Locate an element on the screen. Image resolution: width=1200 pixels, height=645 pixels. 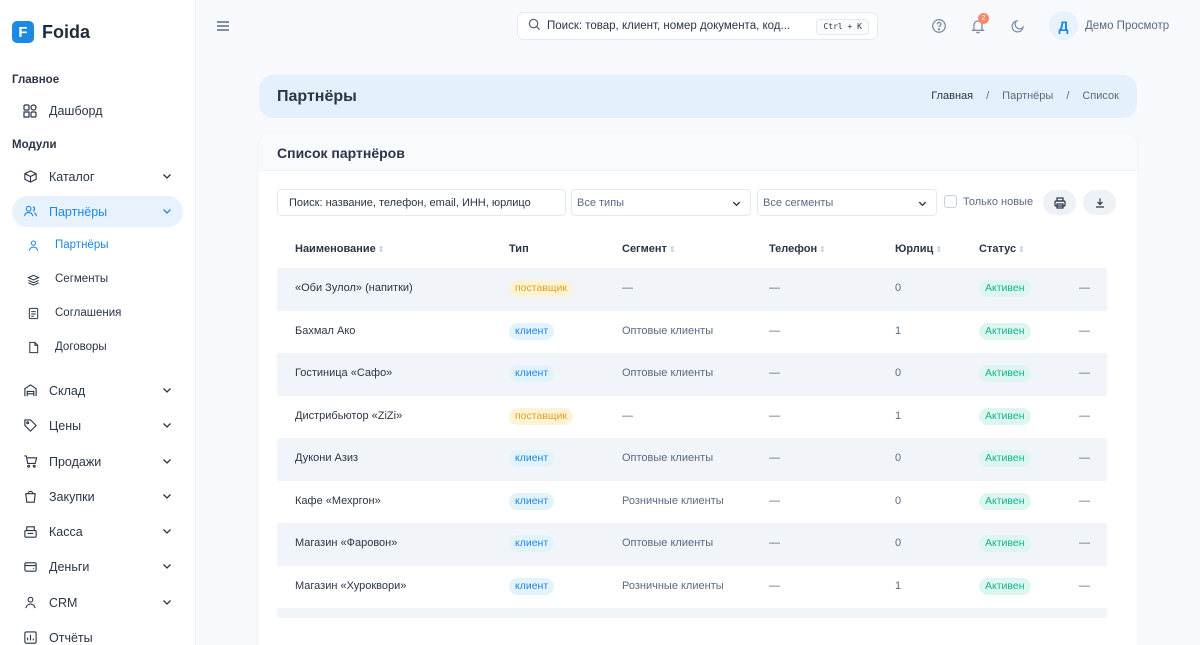
cell-name: Кафе «Мехргон» is located at coordinates (338, 500).